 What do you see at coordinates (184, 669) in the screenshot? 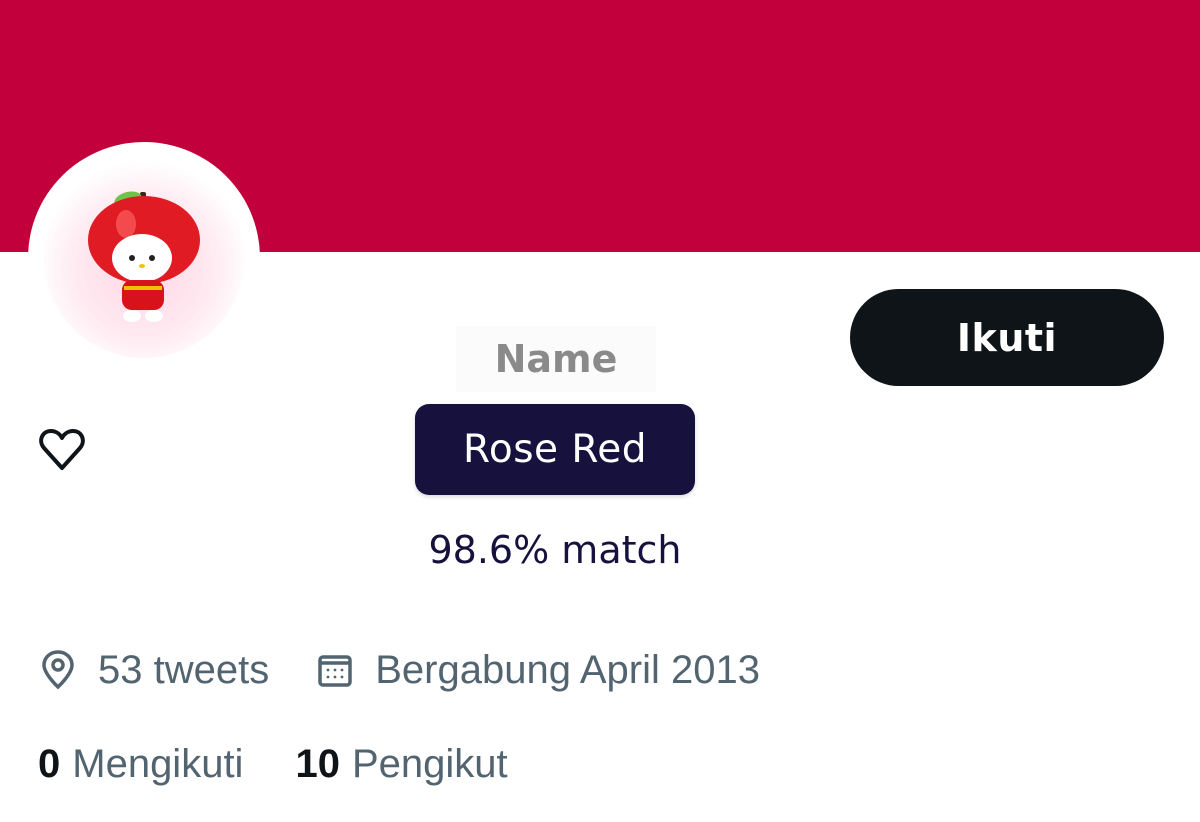
I see `location-text: 53 tweets` at bounding box center [184, 669].